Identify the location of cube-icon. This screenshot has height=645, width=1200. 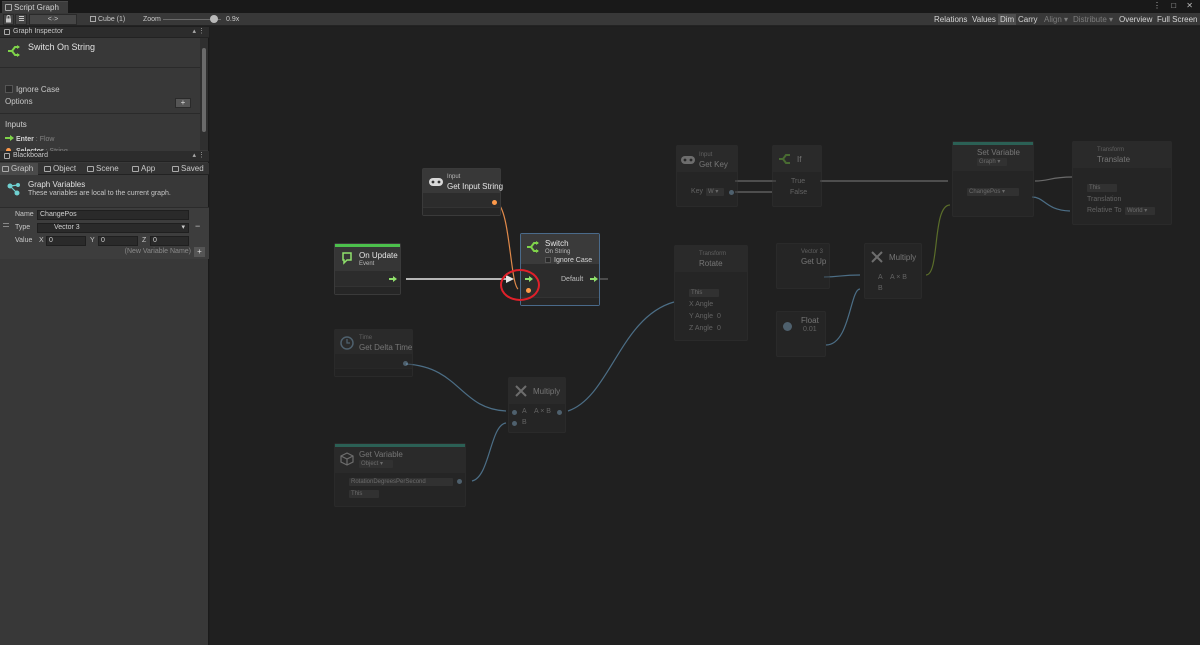
(347, 459).